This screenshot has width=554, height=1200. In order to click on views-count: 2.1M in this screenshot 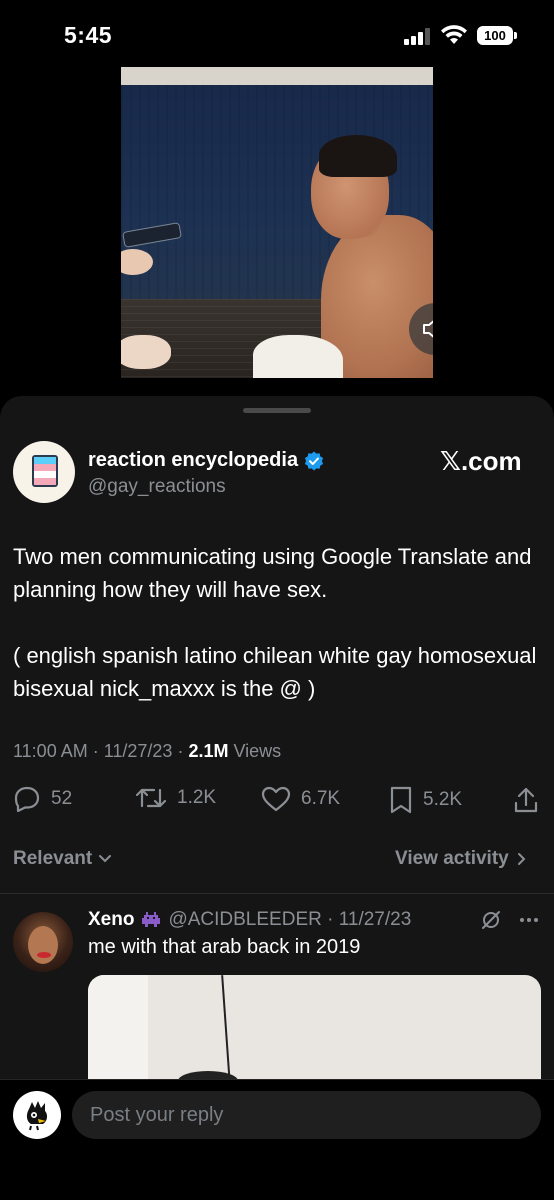, I will do `click(208, 751)`.